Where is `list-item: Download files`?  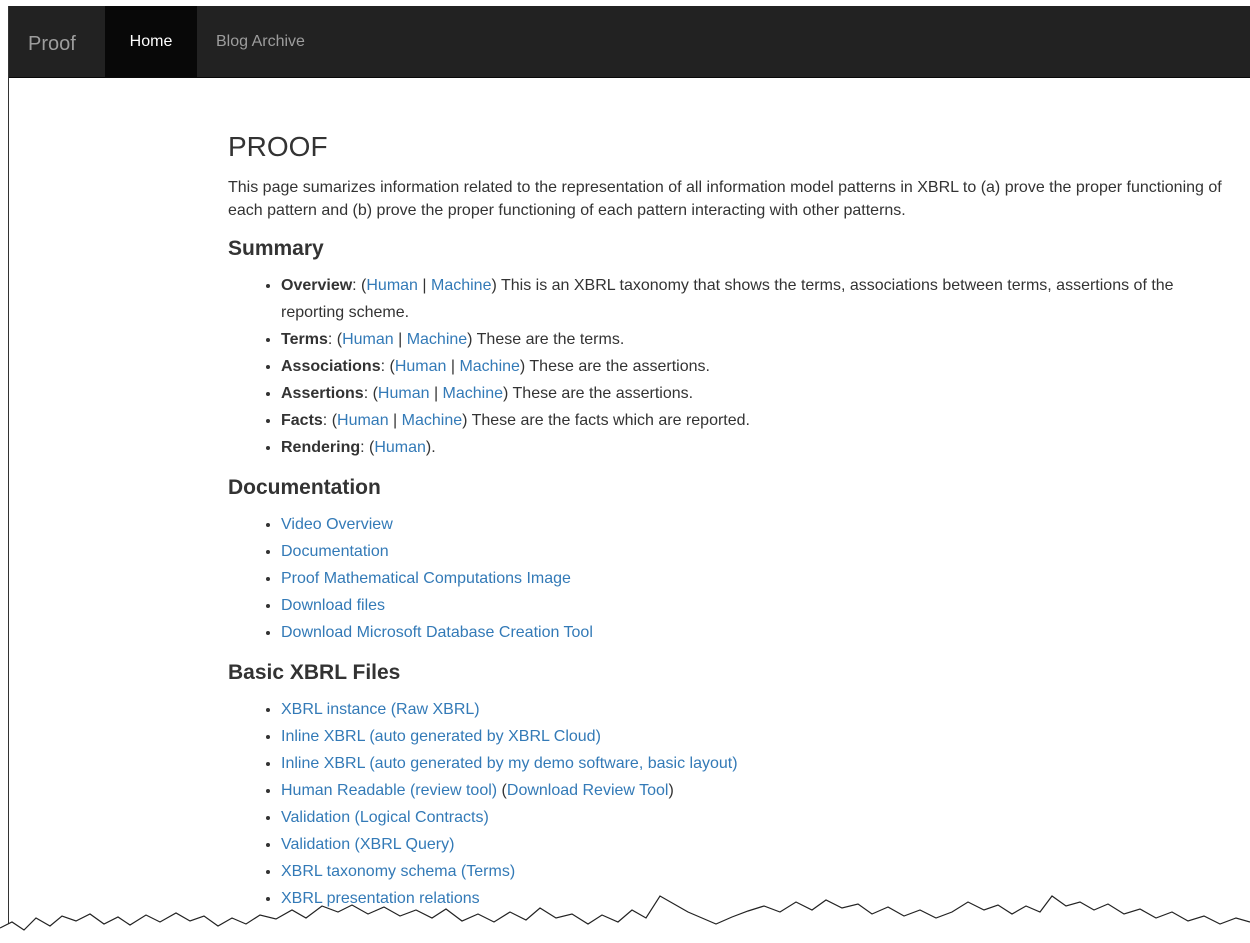
list-item: Download files is located at coordinates (759, 605).